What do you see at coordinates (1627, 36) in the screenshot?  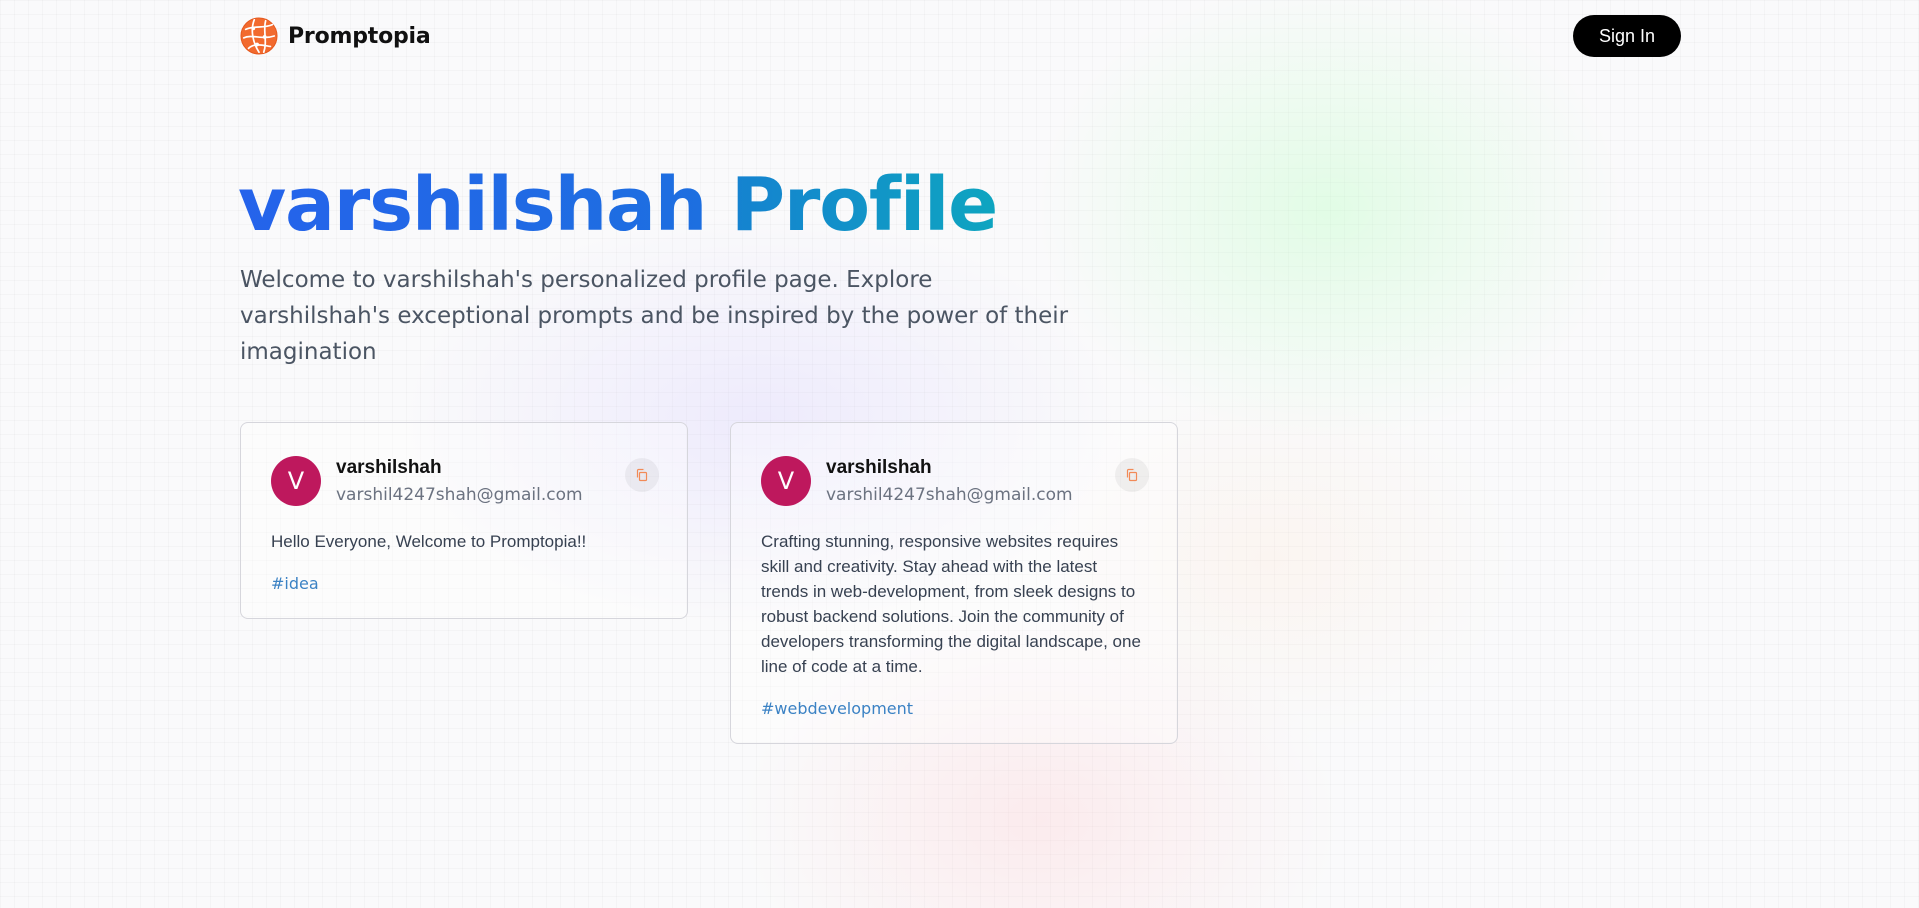 I see `sign-in-button: Sign In` at bounding box center [1627, 36].